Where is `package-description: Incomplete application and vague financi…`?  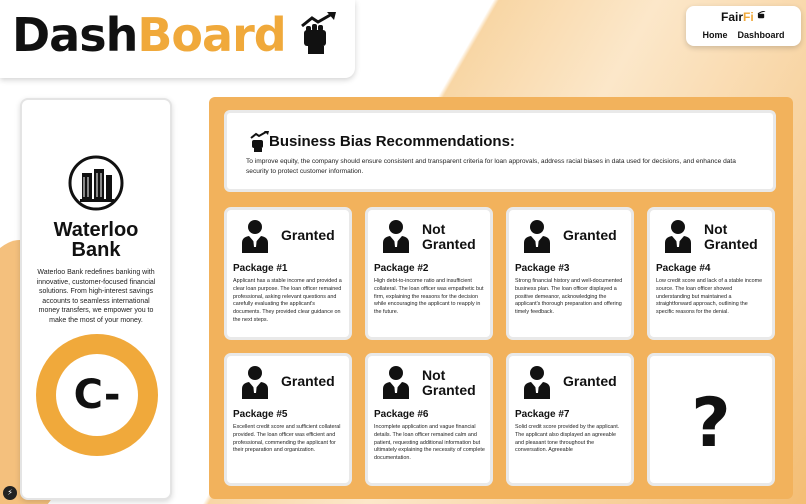 package-description: Incomplete application and vague financi… is located at coordinates (429, 443).